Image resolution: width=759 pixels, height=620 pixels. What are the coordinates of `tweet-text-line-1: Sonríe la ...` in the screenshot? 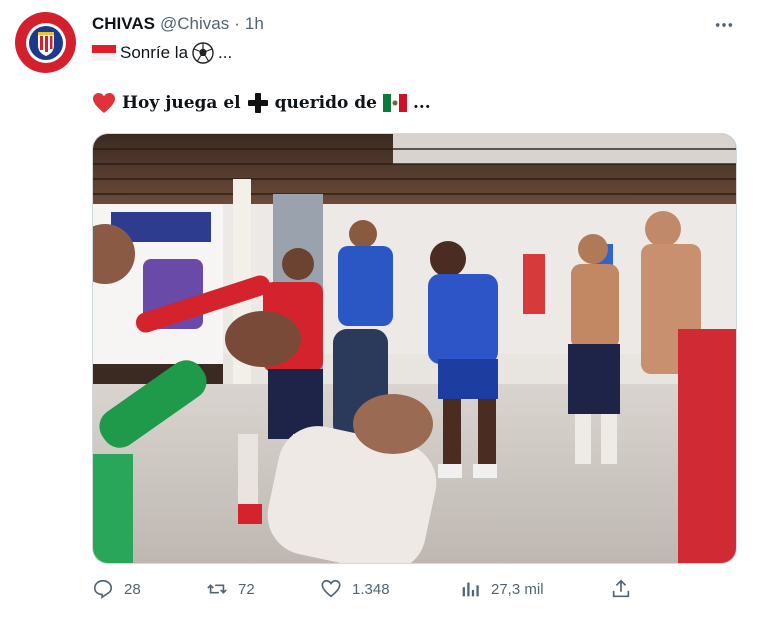 It's located at (162, 53).